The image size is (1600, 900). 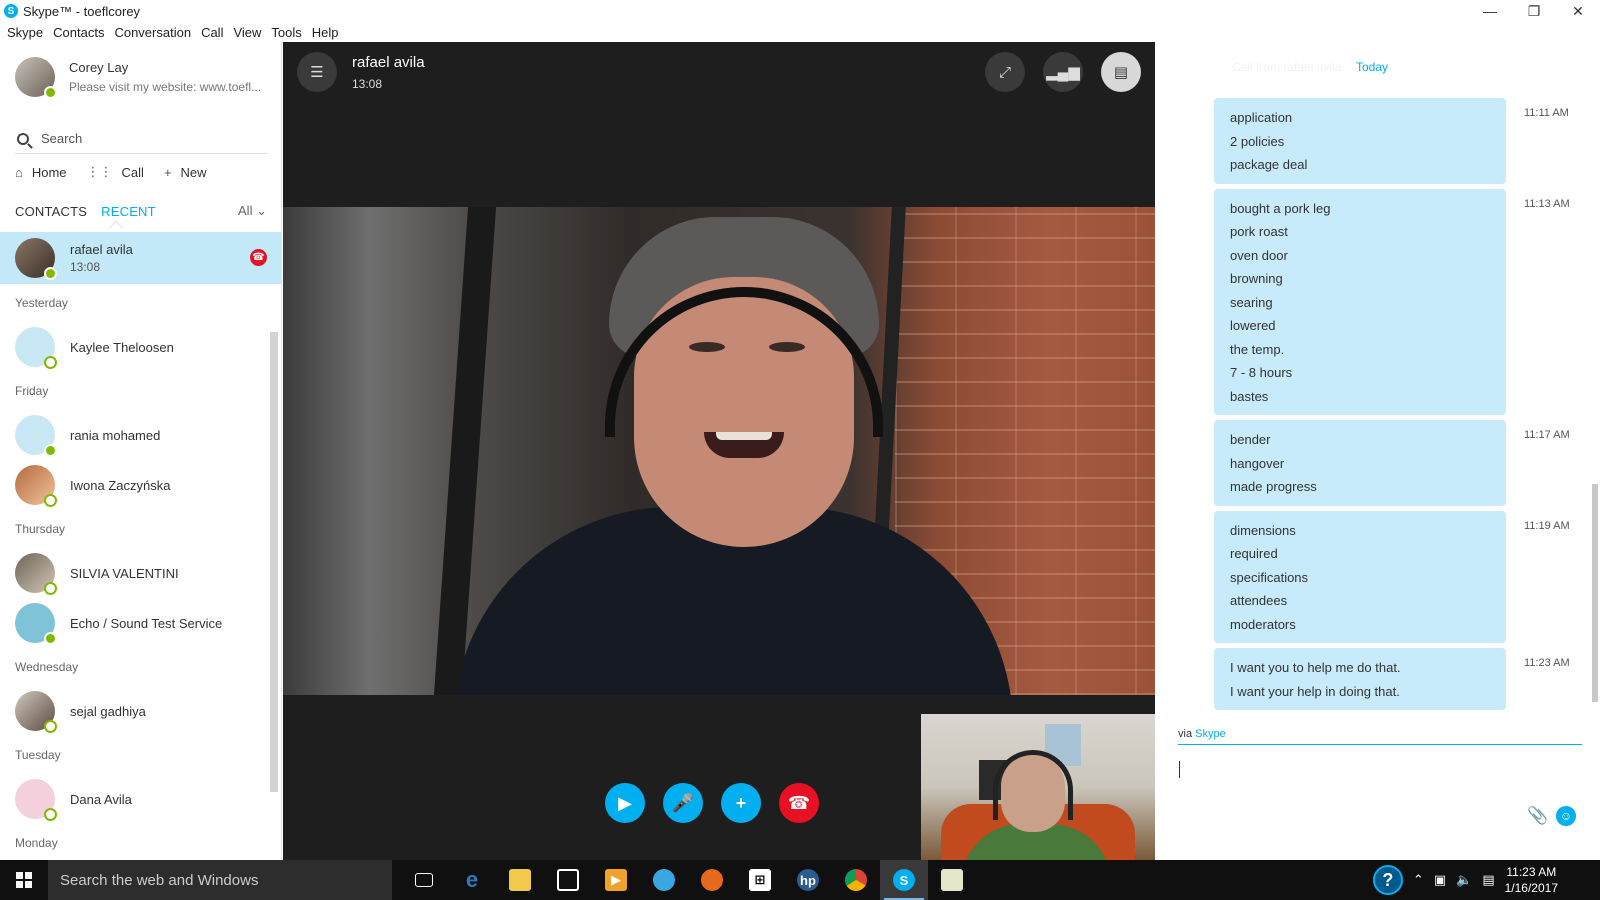 What do you see at coordinates (274, 562) in the screenshot?
I see `sidebar-scrollbar` at bounding box center [274, 562].